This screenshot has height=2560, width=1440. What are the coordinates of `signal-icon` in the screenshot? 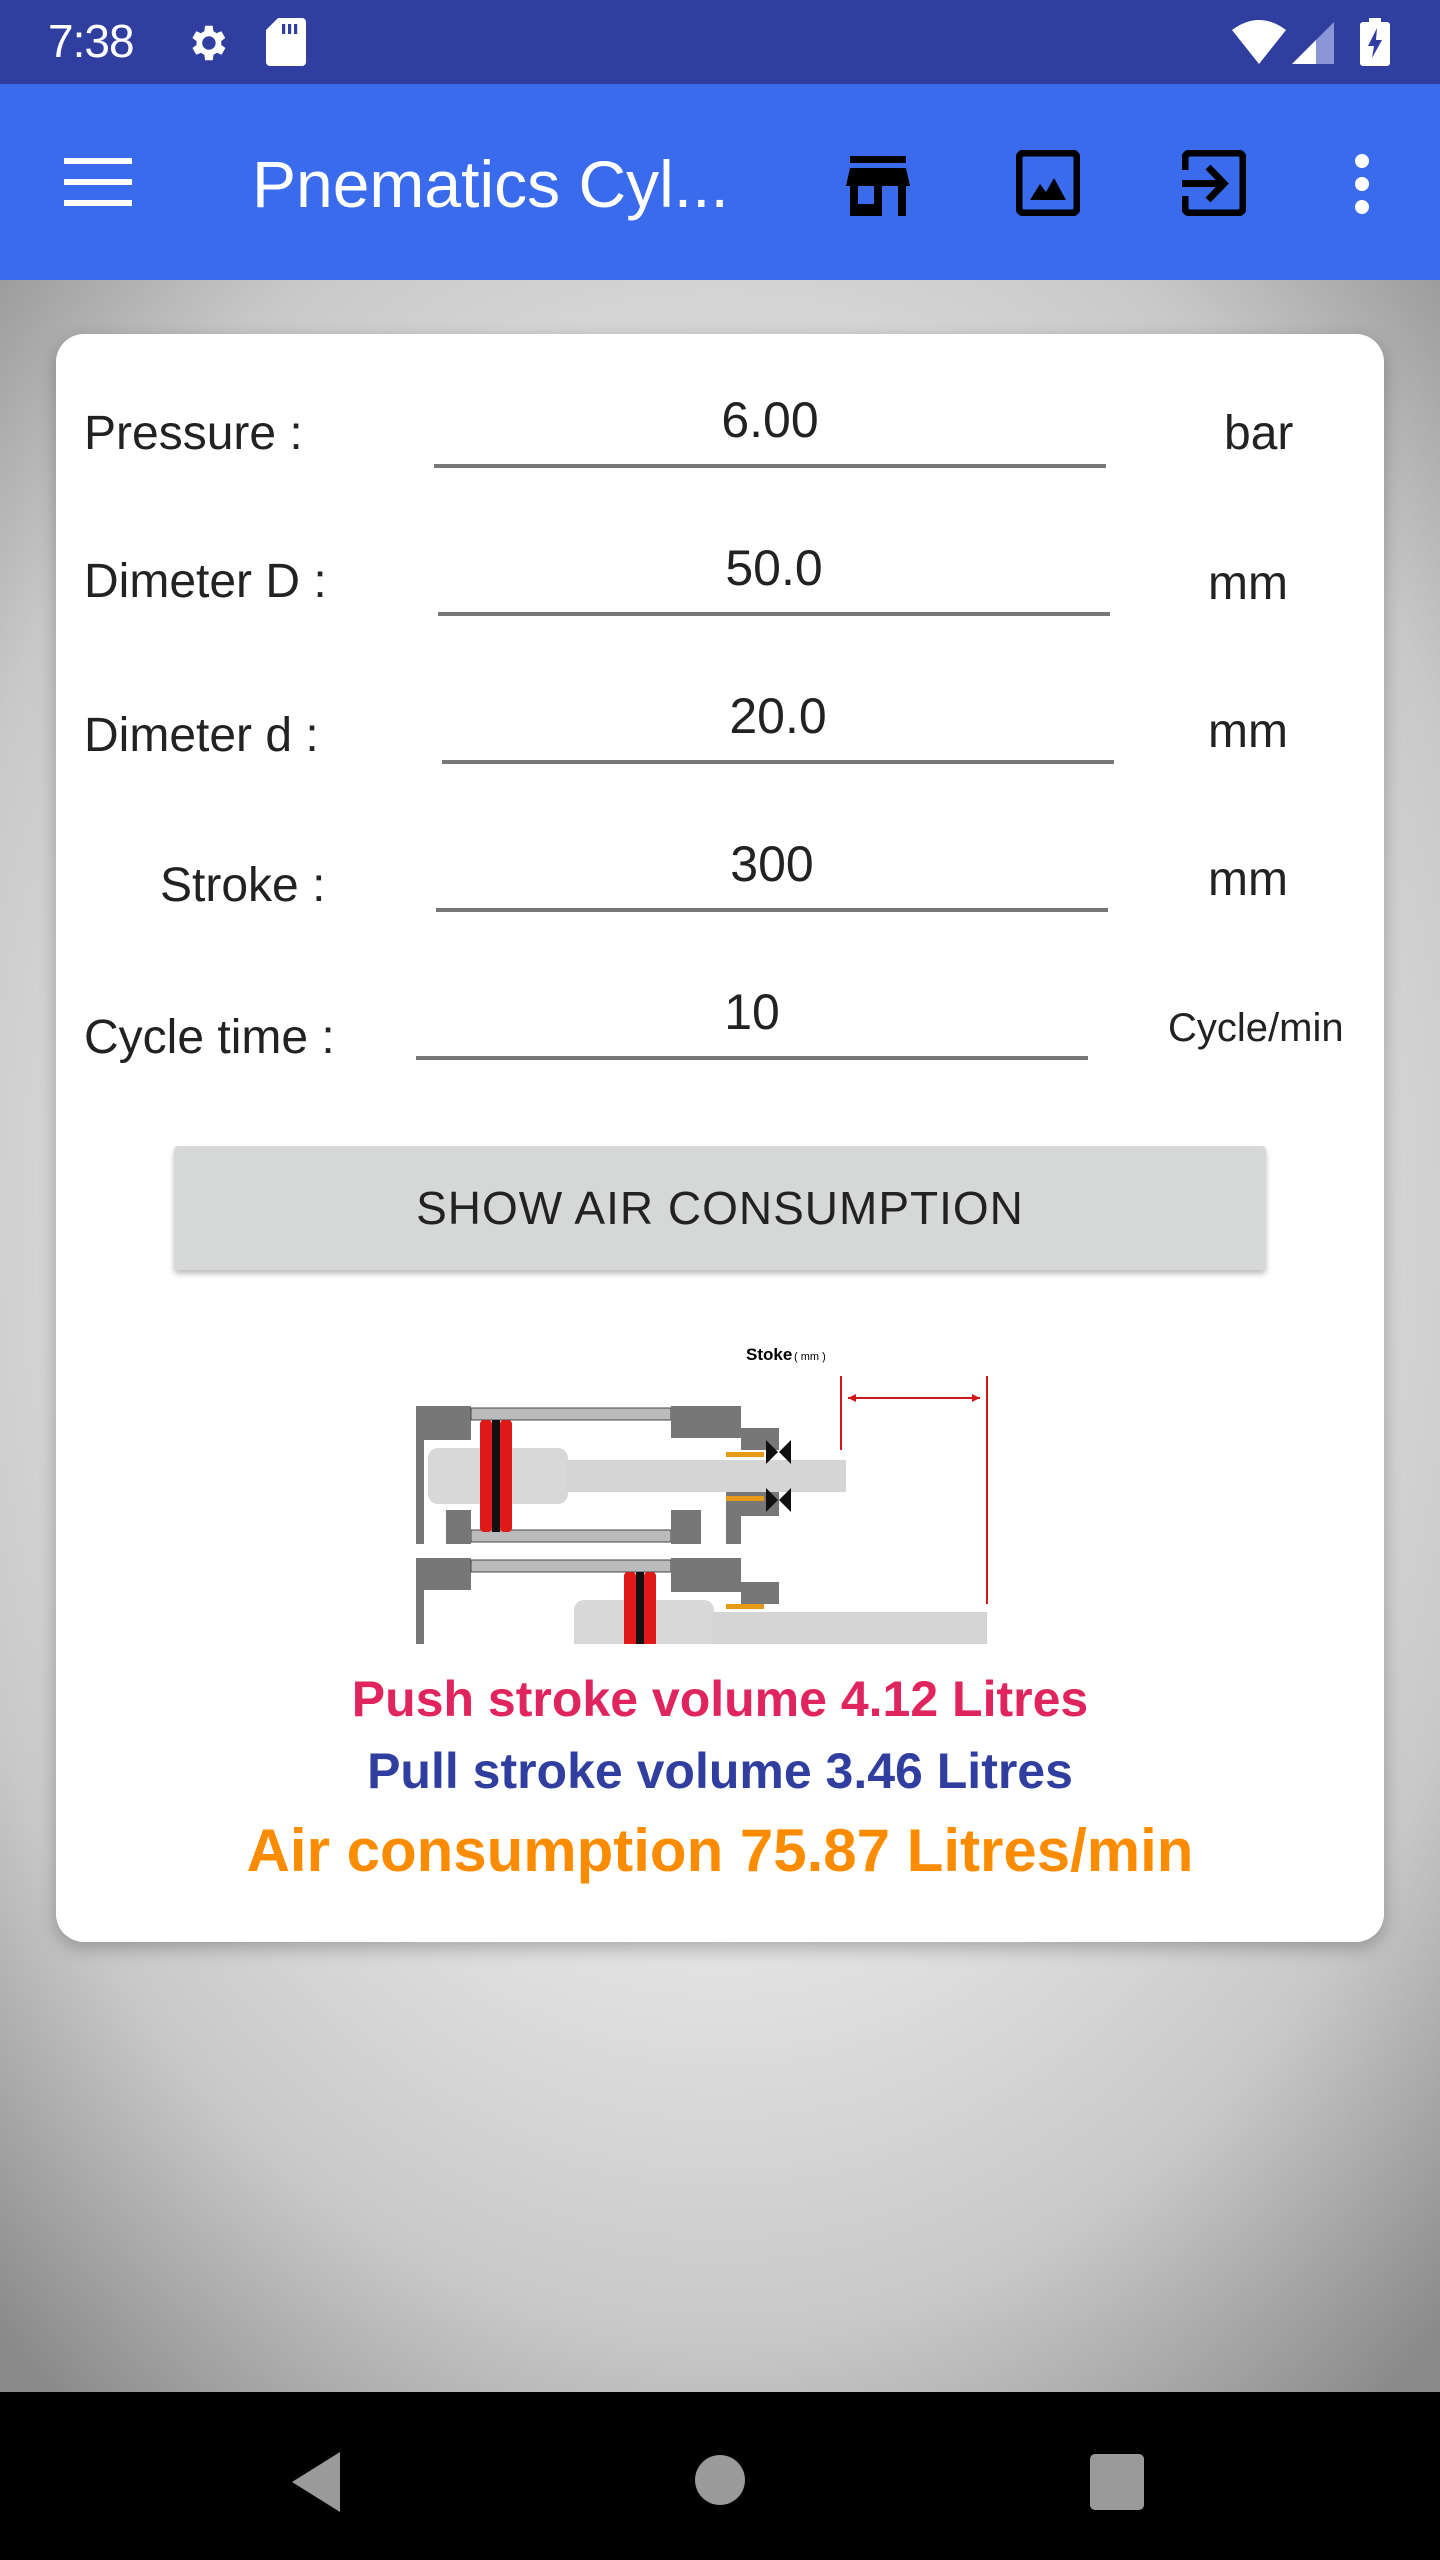 It's located at (1313, 45).